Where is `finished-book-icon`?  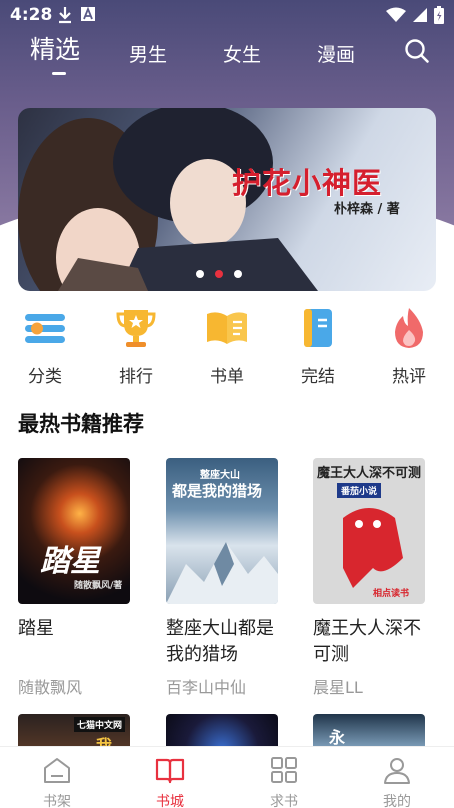
finished-book-icon is located at coordinates (318, 328).